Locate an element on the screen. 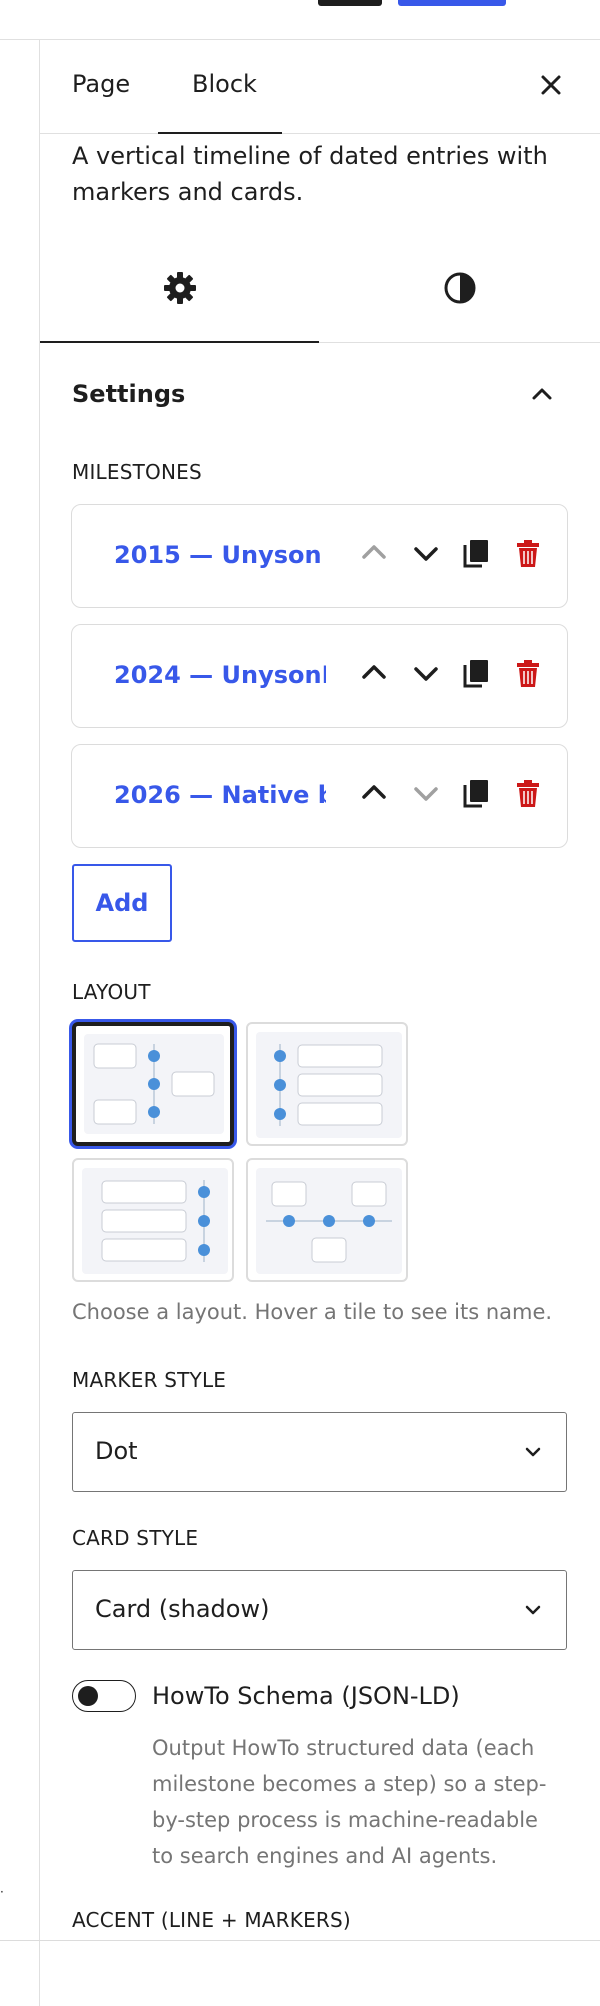  settings-panel-title: Settings is located at coordinates (128, 394).